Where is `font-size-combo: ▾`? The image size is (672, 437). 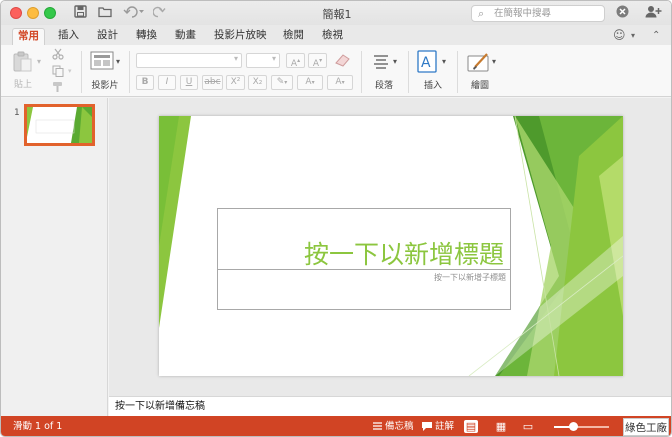
font-size-combo: ▾ is located at coordinates (263, 60).